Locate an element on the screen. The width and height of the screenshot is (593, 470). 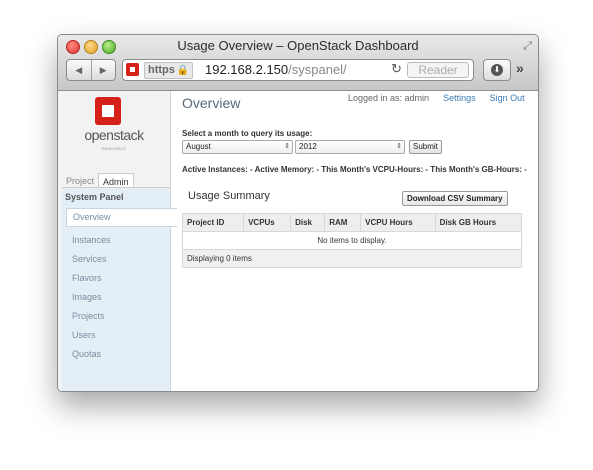
downloads-button: ⬇ is located at coordinates (497, 70).